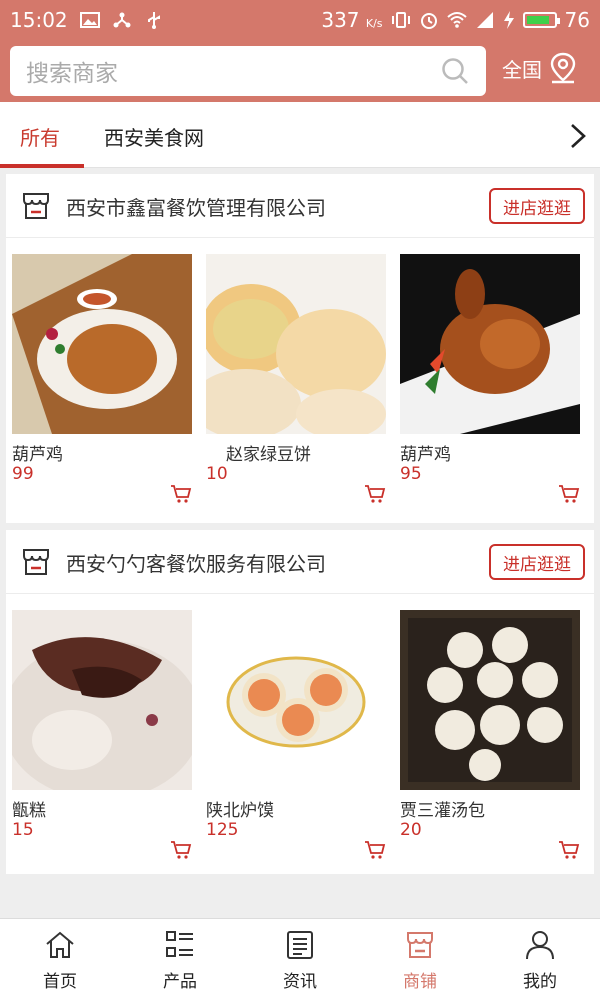 The image size is (600, 1000). I want to click on product-card: 葫芦鸡 95, so click(490, 378).